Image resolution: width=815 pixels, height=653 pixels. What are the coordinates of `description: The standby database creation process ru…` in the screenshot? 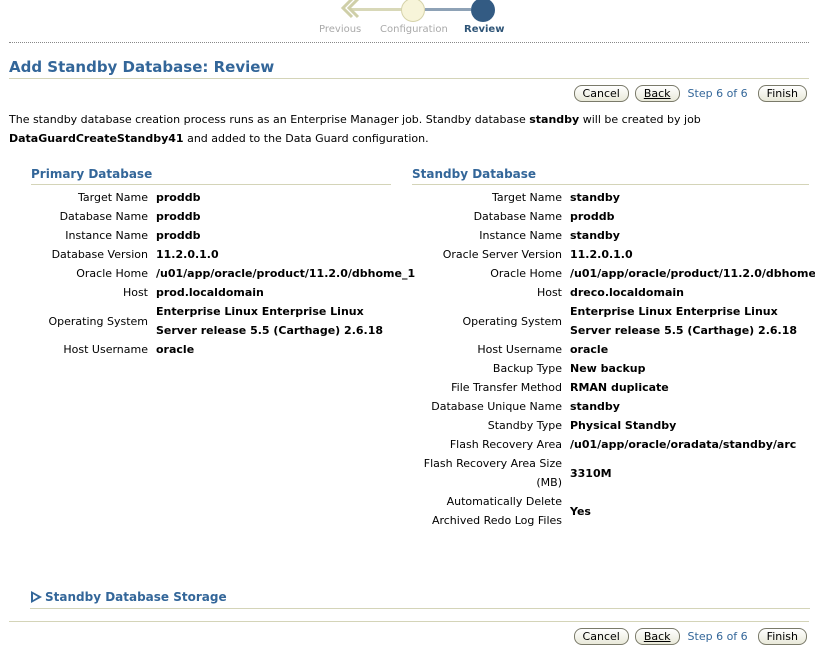 It's located at (404, 129).